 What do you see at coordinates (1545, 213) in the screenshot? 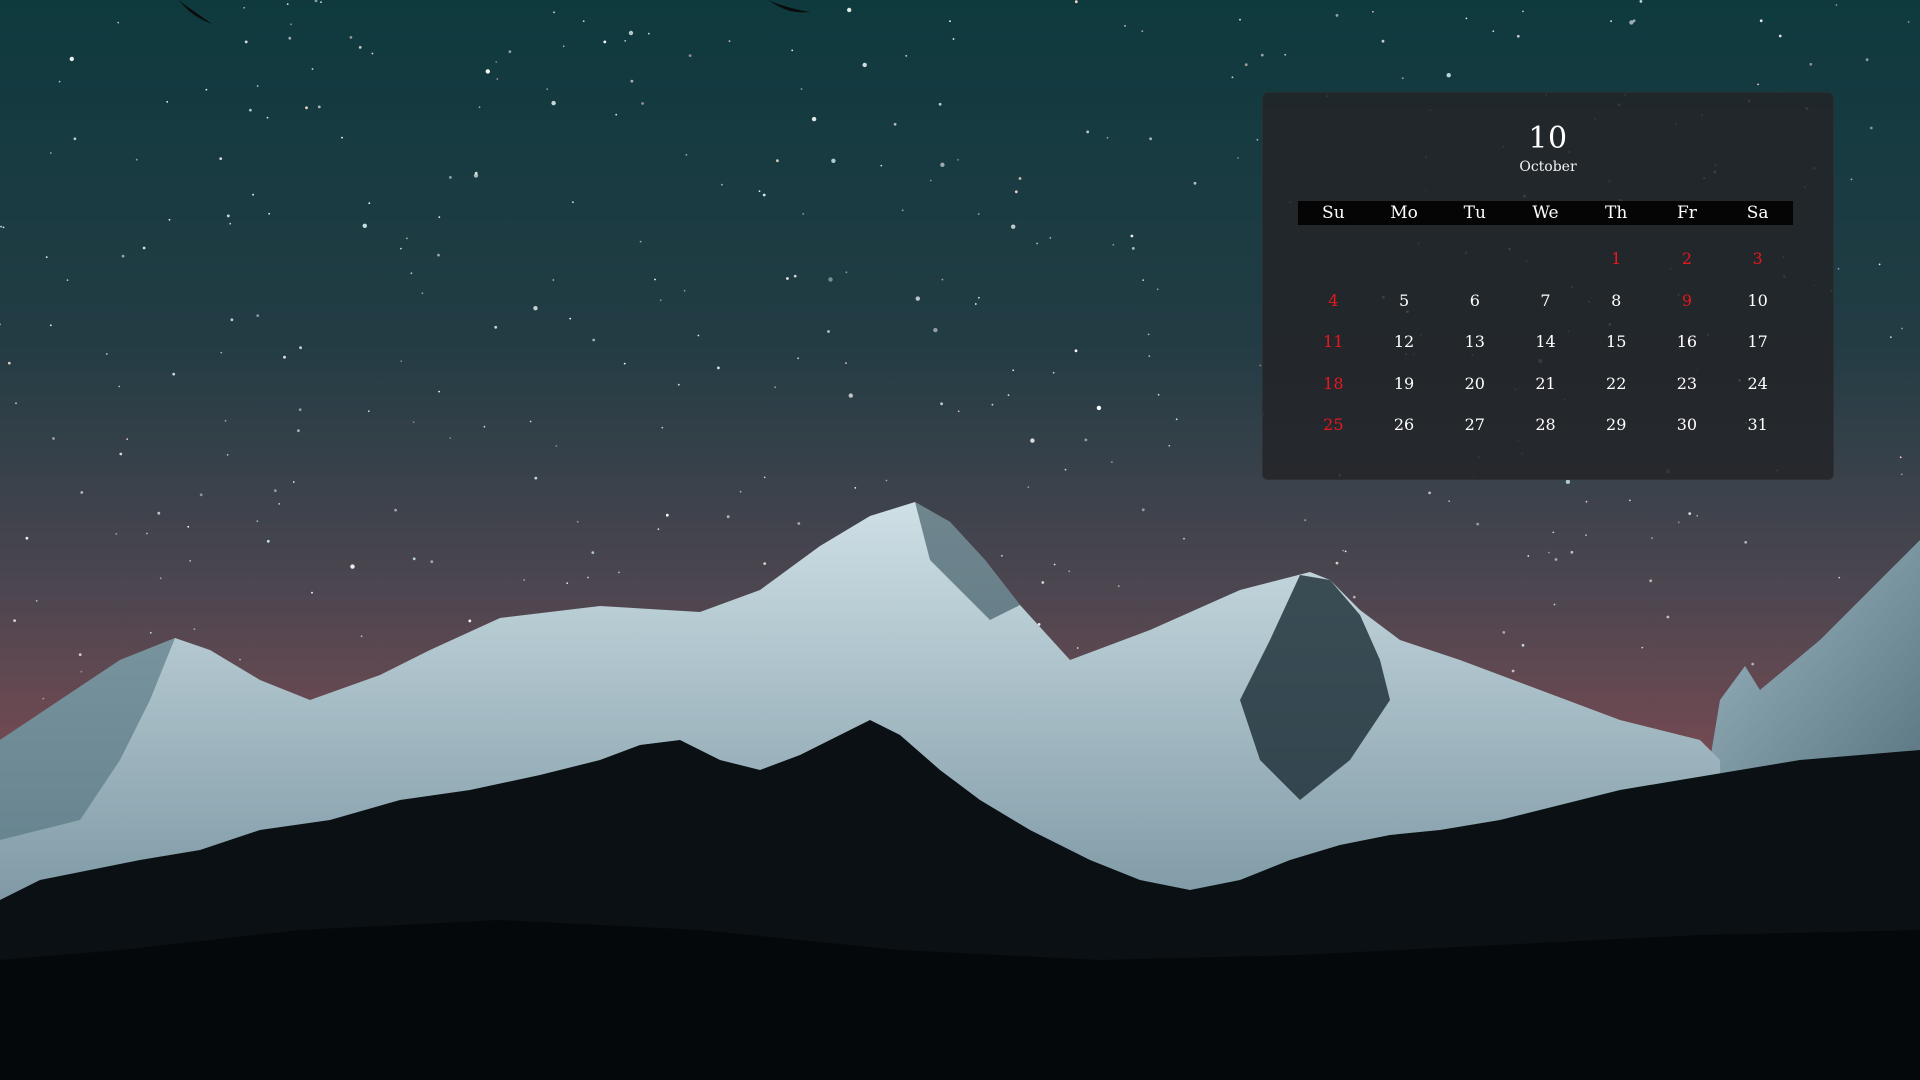
I see `weekday-label: We` at bounding box center [1545, 213].